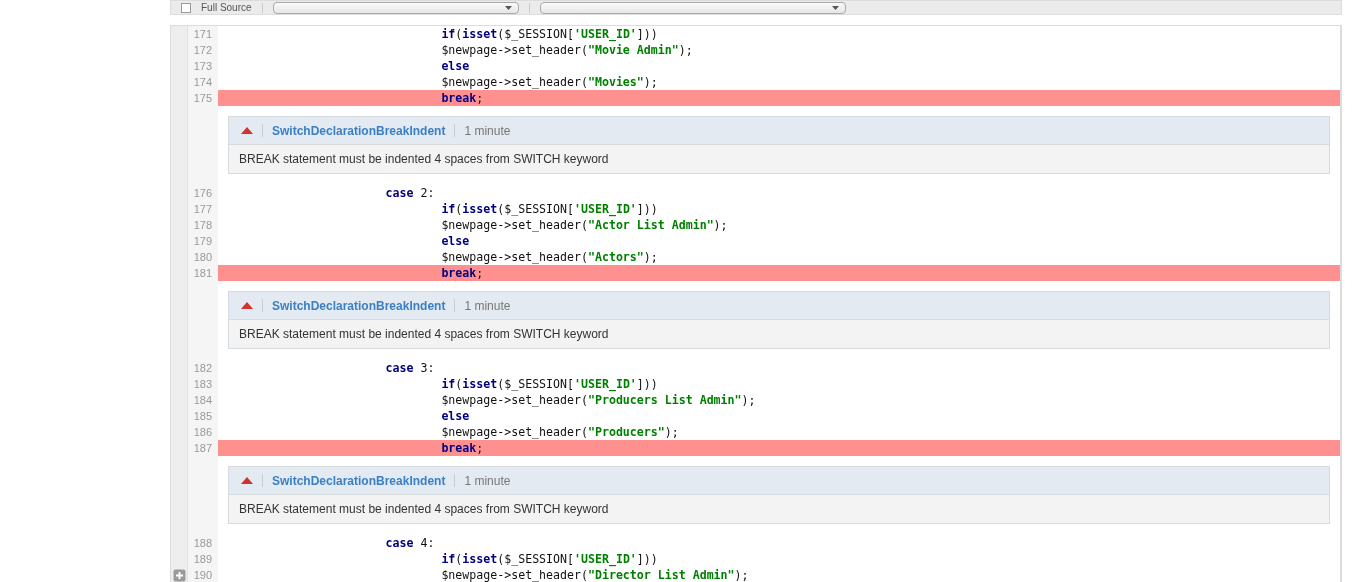 The width and height of the screenshot is (1353, 582). What do you see at coordinates (203, 241) in the screenshot?
I see `line-number: 179` at bounding box center [203, 241].